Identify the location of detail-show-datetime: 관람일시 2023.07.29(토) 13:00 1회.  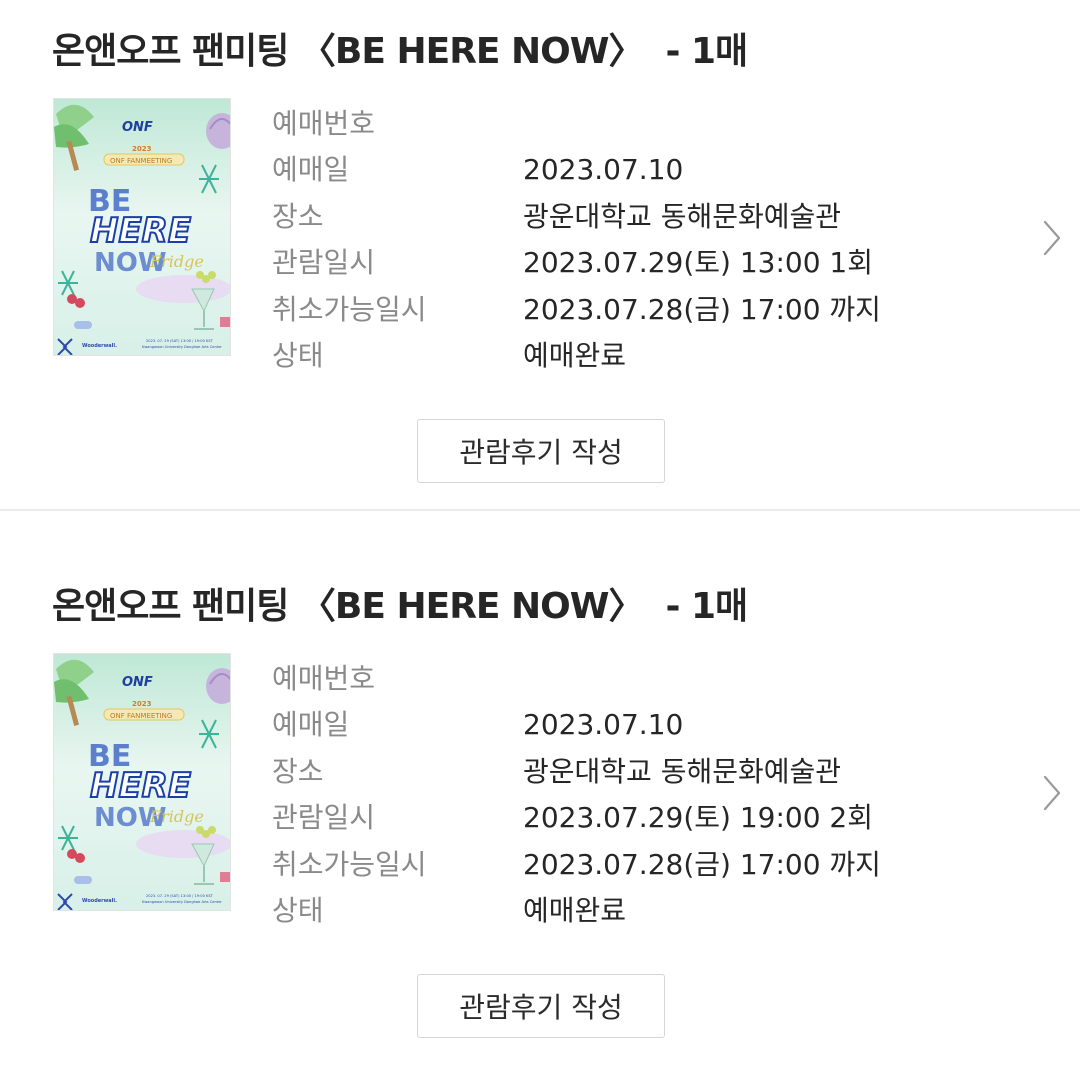
(632, 266).